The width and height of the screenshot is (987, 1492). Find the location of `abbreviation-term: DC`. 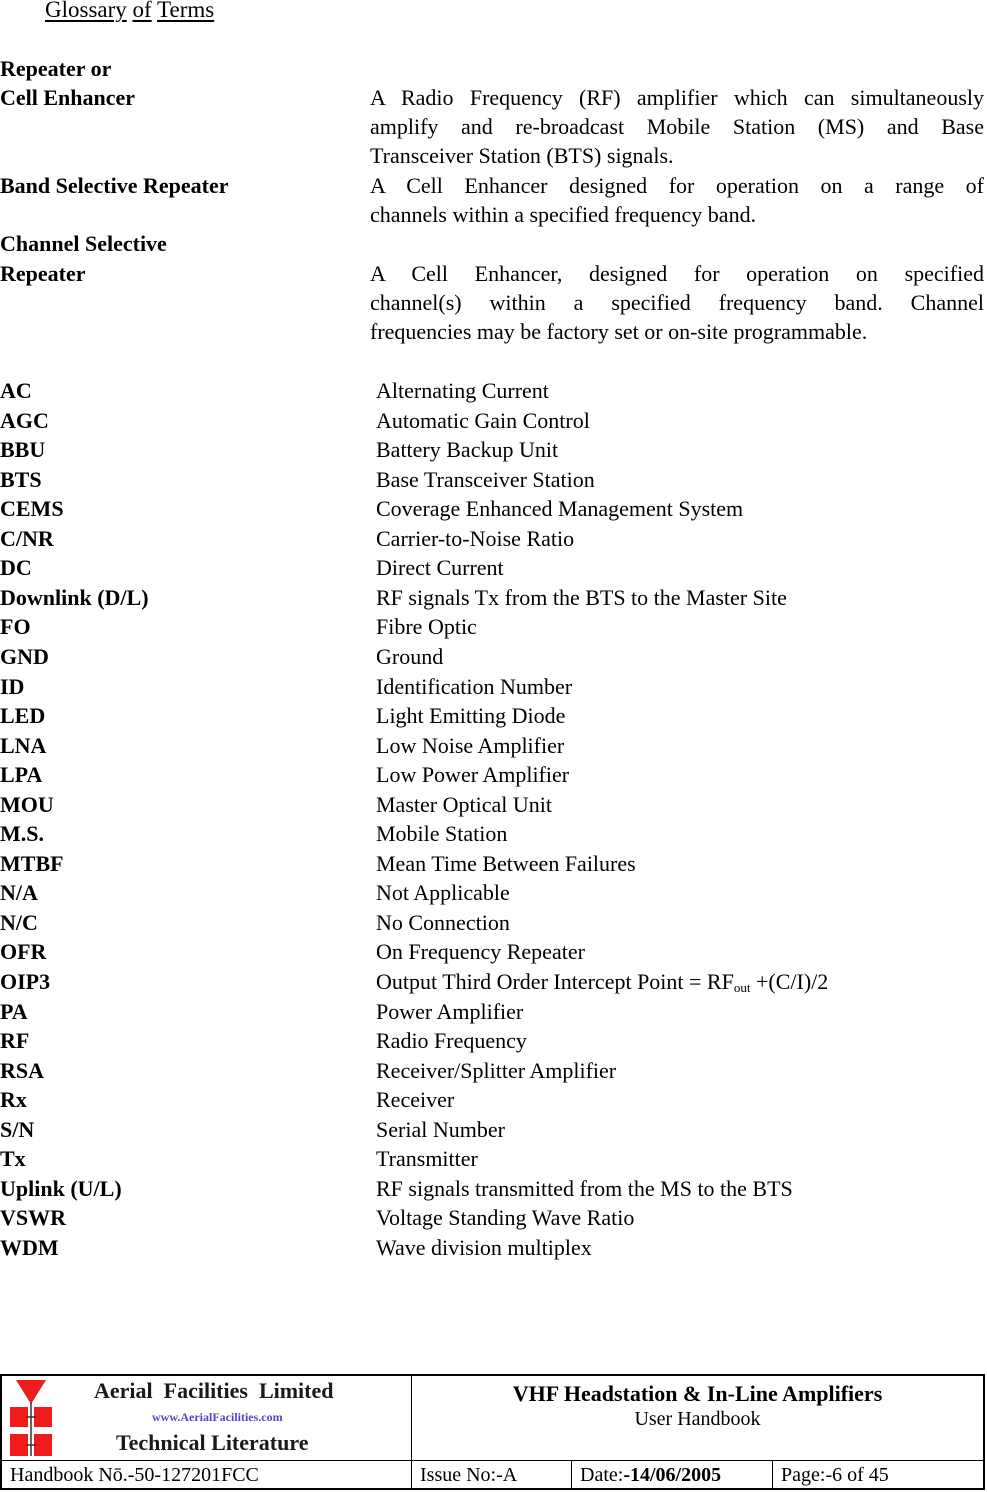

abbreviation-term: DC is located at coordinates (16, 568).